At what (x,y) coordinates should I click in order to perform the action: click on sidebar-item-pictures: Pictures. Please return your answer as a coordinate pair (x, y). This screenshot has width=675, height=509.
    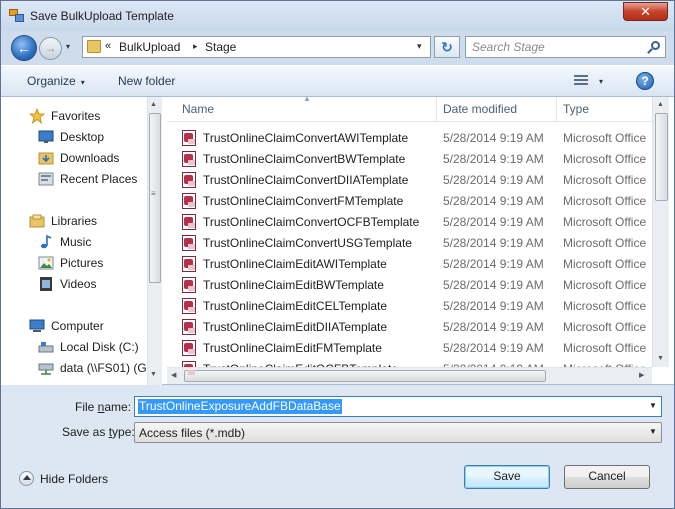
    Looking at the image, I should click on (70, 263).